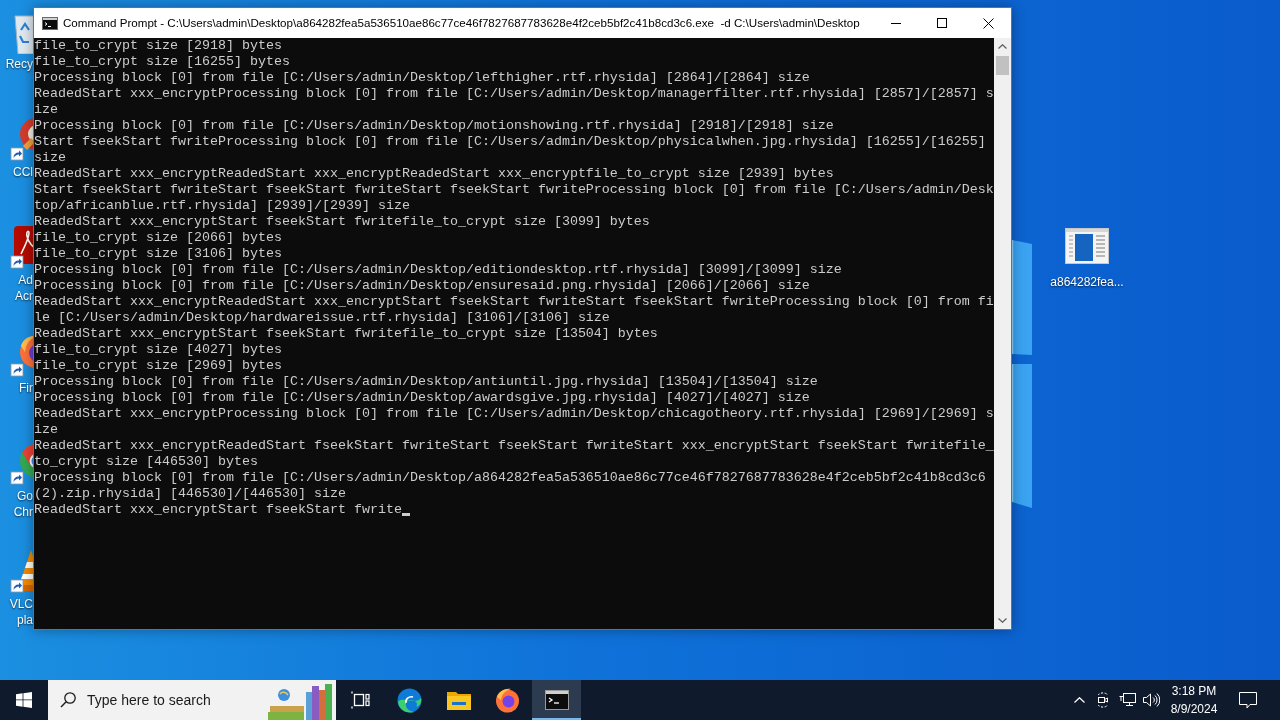 Image resolution: width=1280 pixels, height=720 pixels. I want to click on console-line: size, so click(50, 158).